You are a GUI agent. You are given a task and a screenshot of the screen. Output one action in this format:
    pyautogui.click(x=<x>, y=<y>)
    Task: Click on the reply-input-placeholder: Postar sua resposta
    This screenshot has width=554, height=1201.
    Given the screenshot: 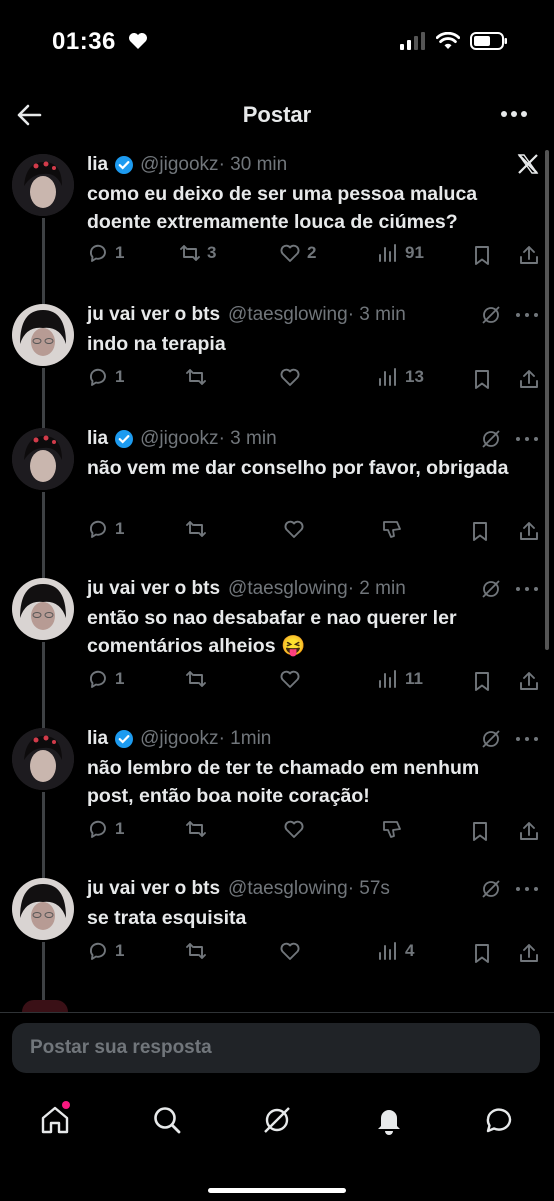 What is the action you would take?
    pyautogui.click(x=121, y=1048)
    